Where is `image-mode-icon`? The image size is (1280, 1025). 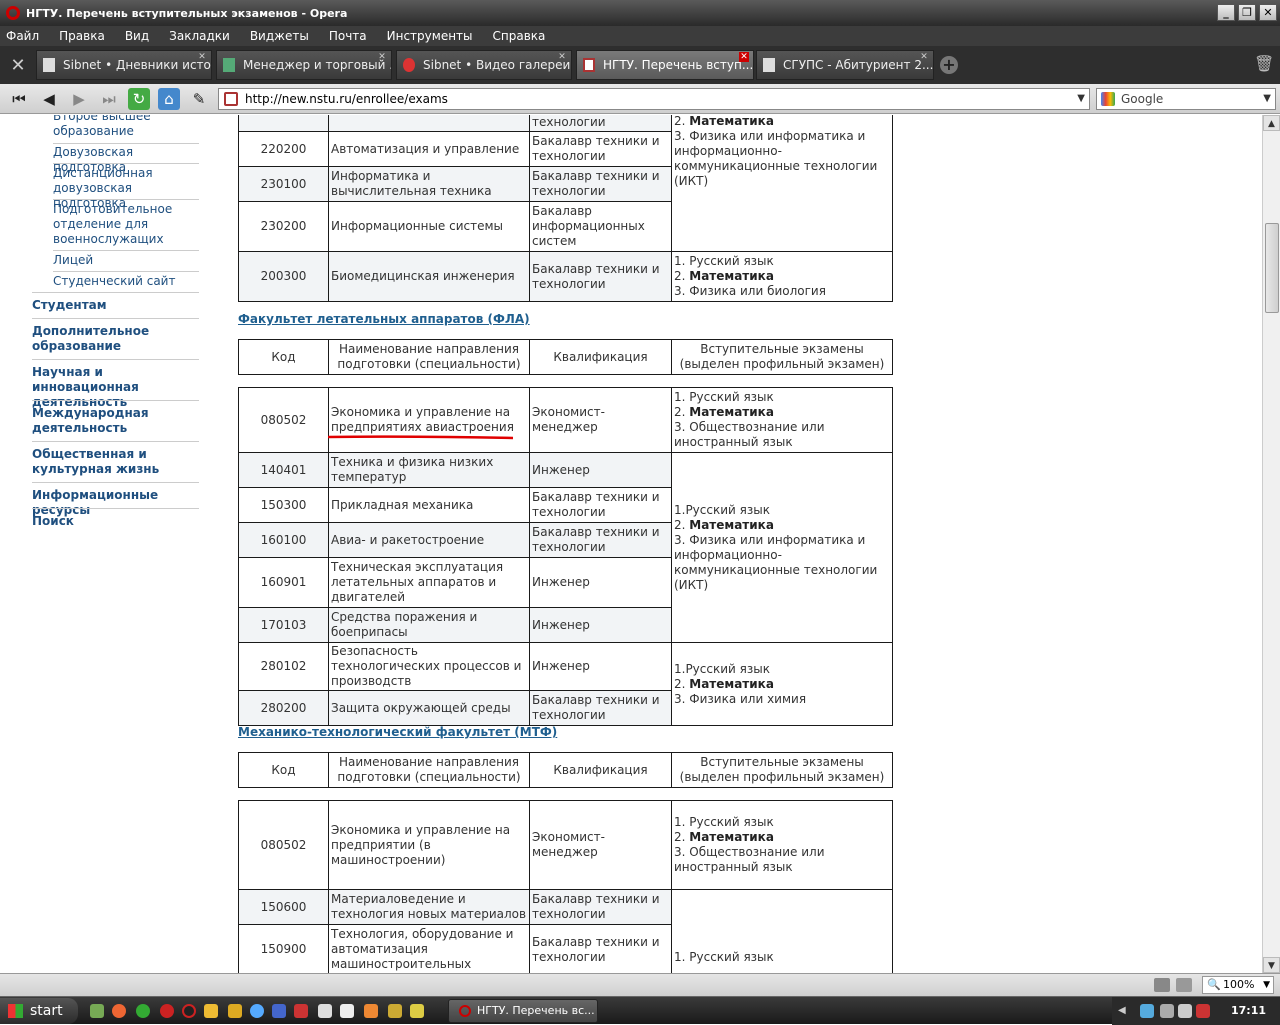 image-mode-icon is located at coordinates (1184, 985).